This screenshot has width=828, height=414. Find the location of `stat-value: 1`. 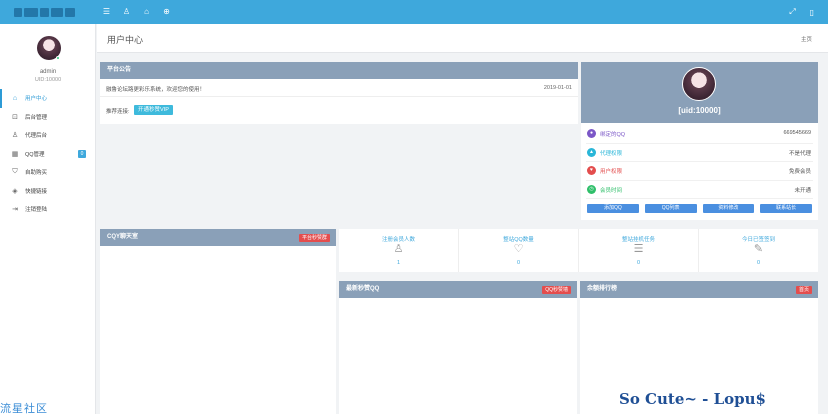

stat-value: 1 is located at coordinates (398, 263).